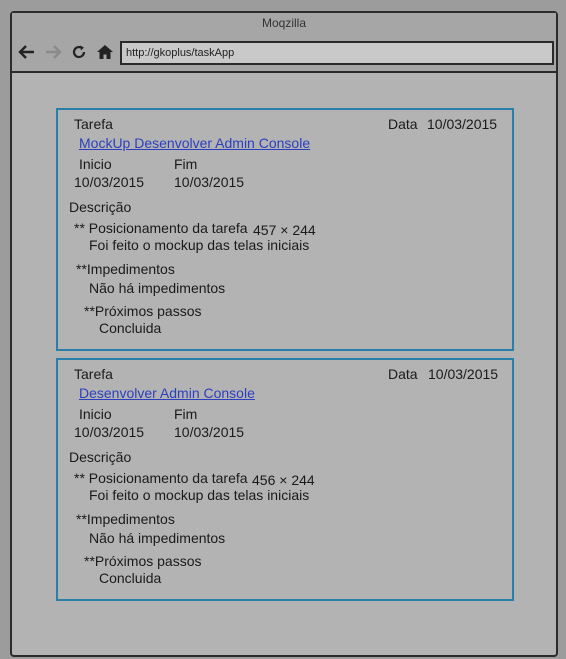 This screenshot has width=566, height=659. What do you see at coordinates (105, 52) in the screenshot?
I see `home-icon` at bounding box center [105, 52].